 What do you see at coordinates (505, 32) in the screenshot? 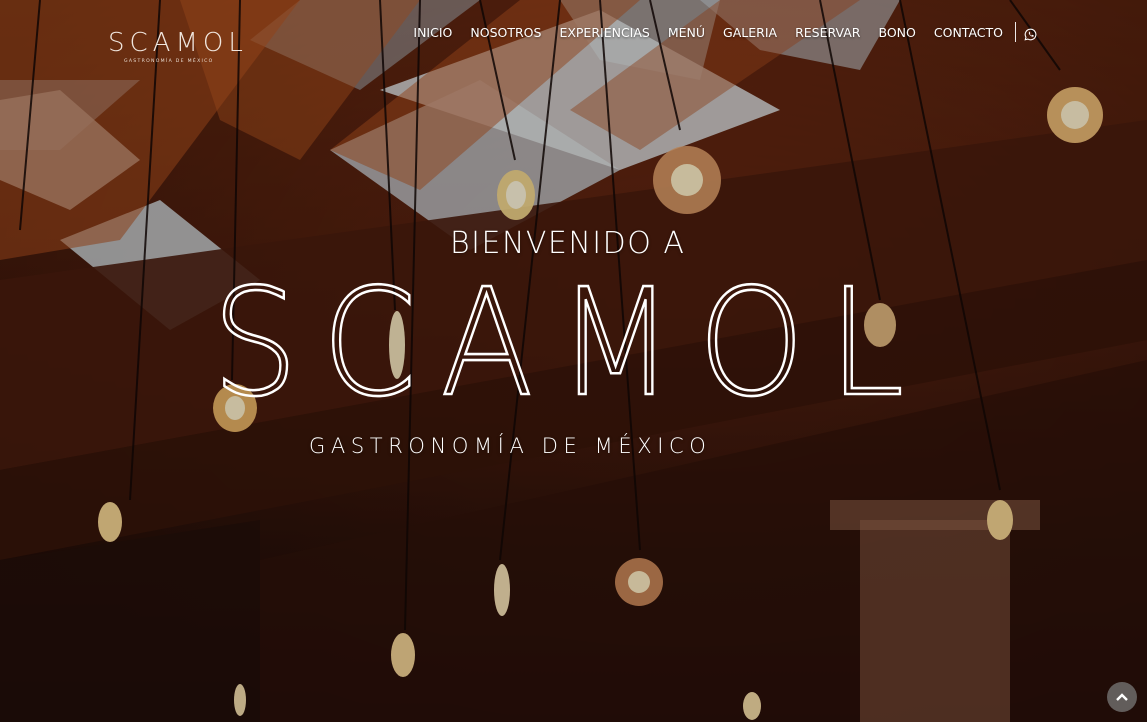
I see `nav-nosotros: NOSOTROS` at bounding box center [505, 32].